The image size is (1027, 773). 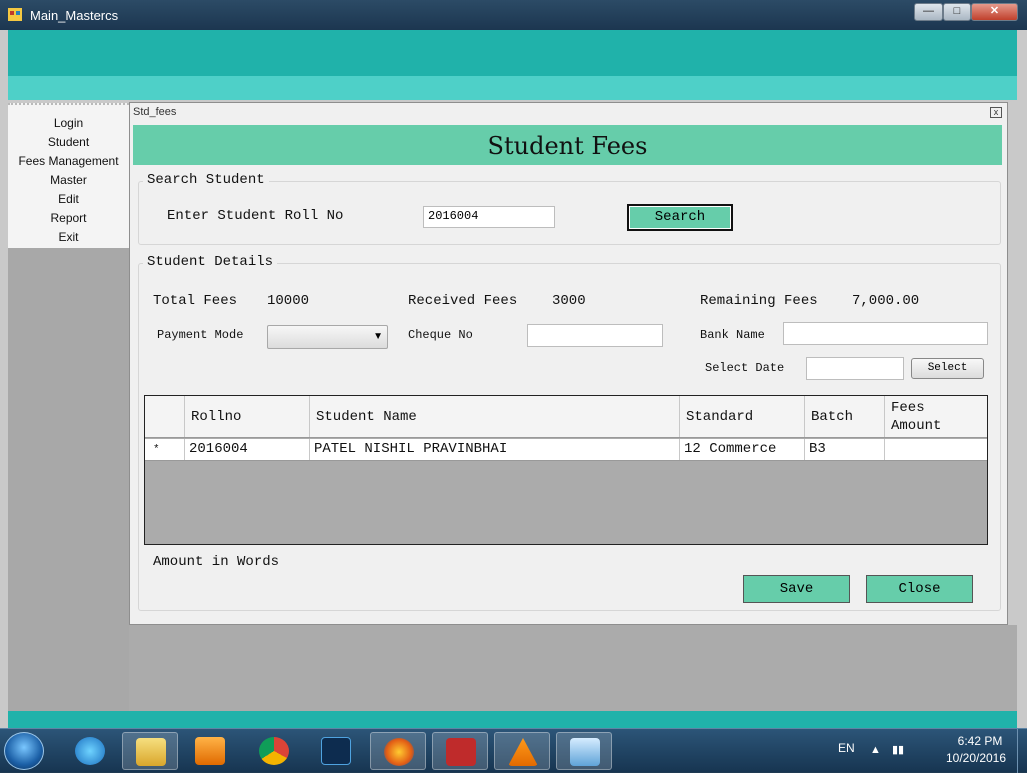 I want to click on roll-no-label: Enter Student Roll No, so click(x=255, y=216).